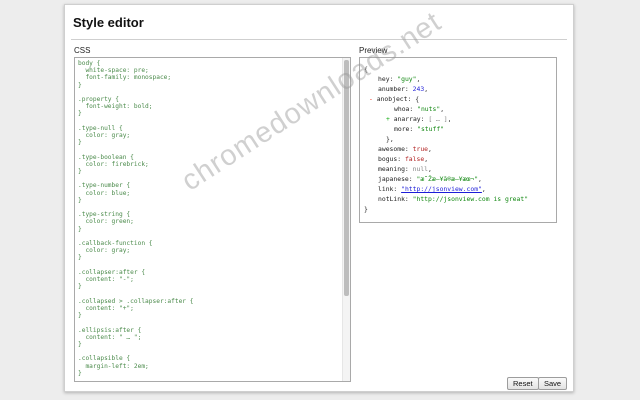 The width and height of the screenshot is (640, 400). Describe the element at coordinates (209, 185) in the screenshot. I see `css-code-line: .type-number {` at that location.